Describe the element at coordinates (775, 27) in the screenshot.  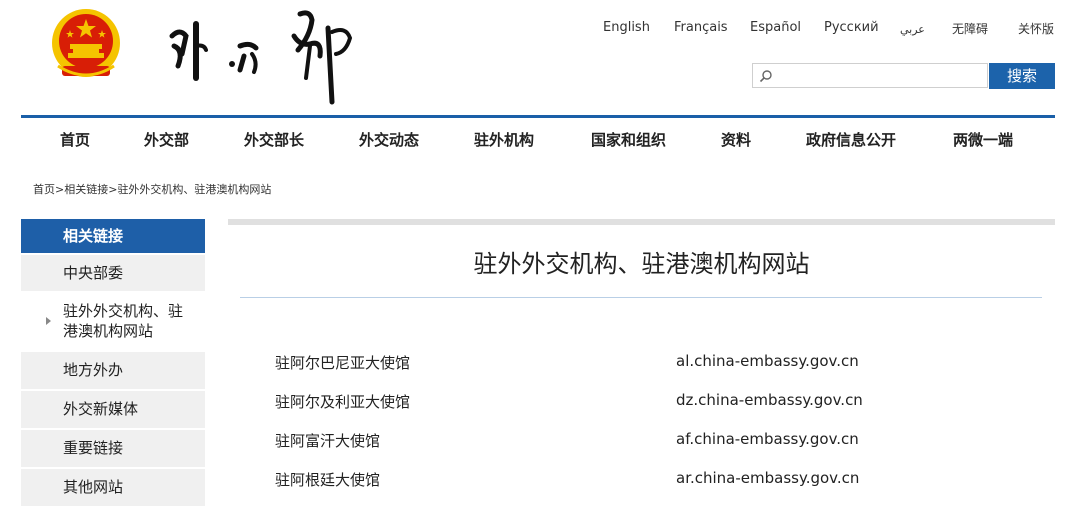
I see `lang-spanish-link: Español` at that location.